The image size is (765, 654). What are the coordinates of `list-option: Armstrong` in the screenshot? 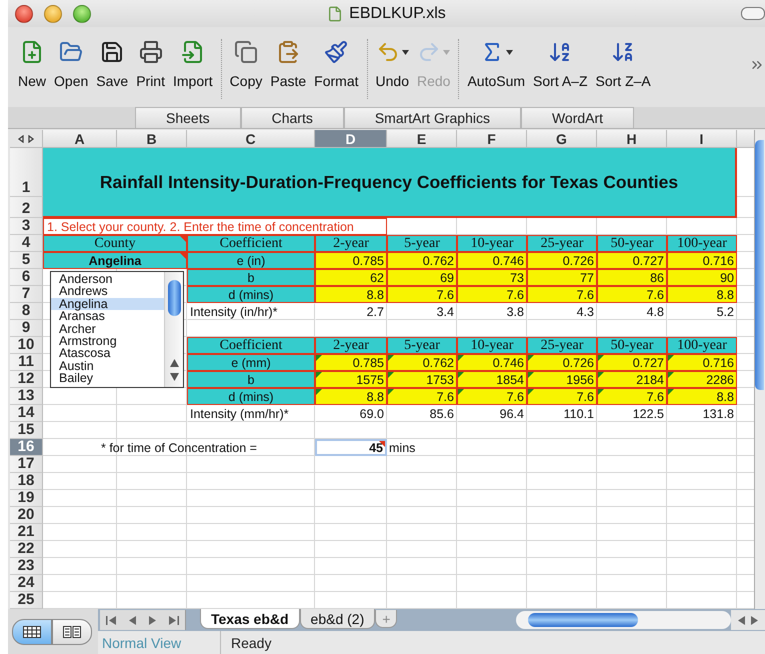 It's located at (107, 341).